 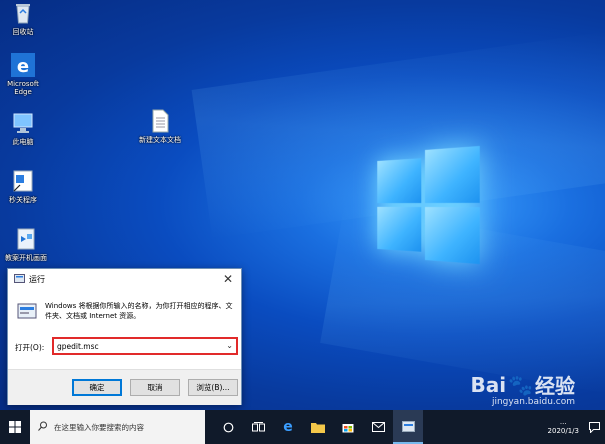 I want to click on windows-logo-wallpaper, so click(x=428, y=205).